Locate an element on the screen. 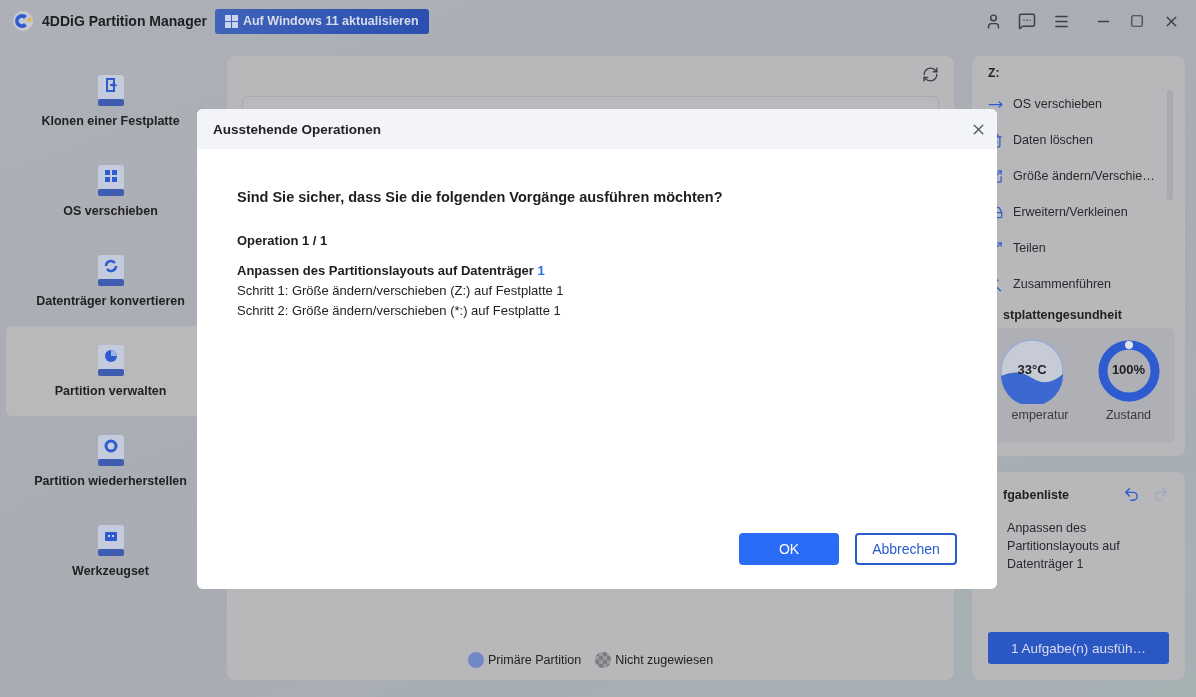  sidebar-label: Partition wiederherstellen is located at coordinates (110, 481).